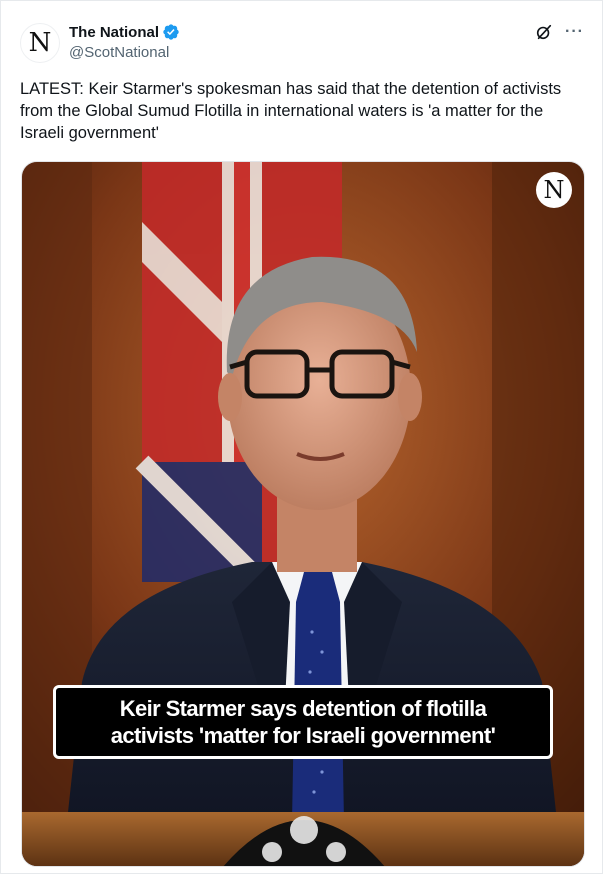  I want to click on watermark-logo: N, so click(554, 190).